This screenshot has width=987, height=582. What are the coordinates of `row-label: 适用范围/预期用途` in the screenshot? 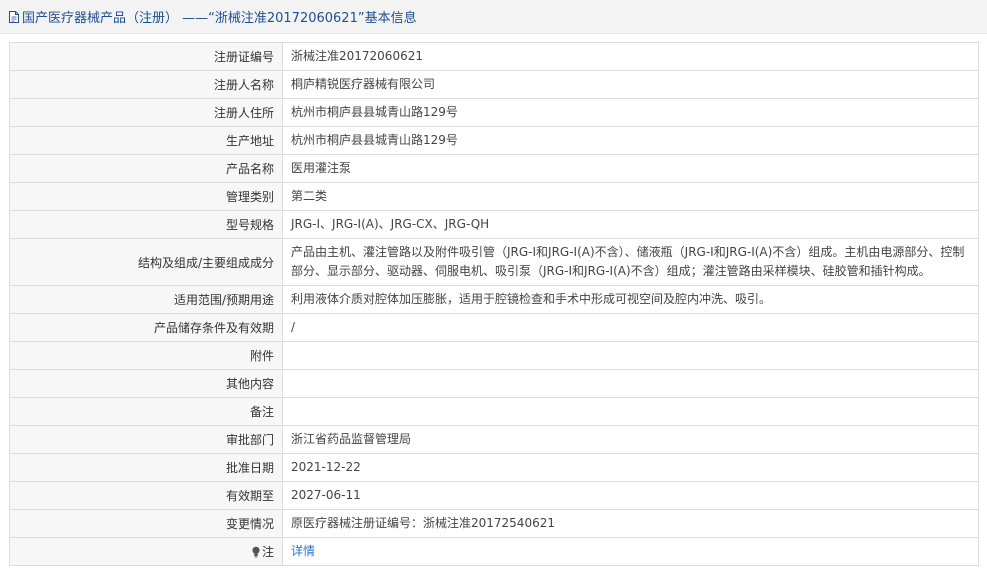 It's located at (146, 299).